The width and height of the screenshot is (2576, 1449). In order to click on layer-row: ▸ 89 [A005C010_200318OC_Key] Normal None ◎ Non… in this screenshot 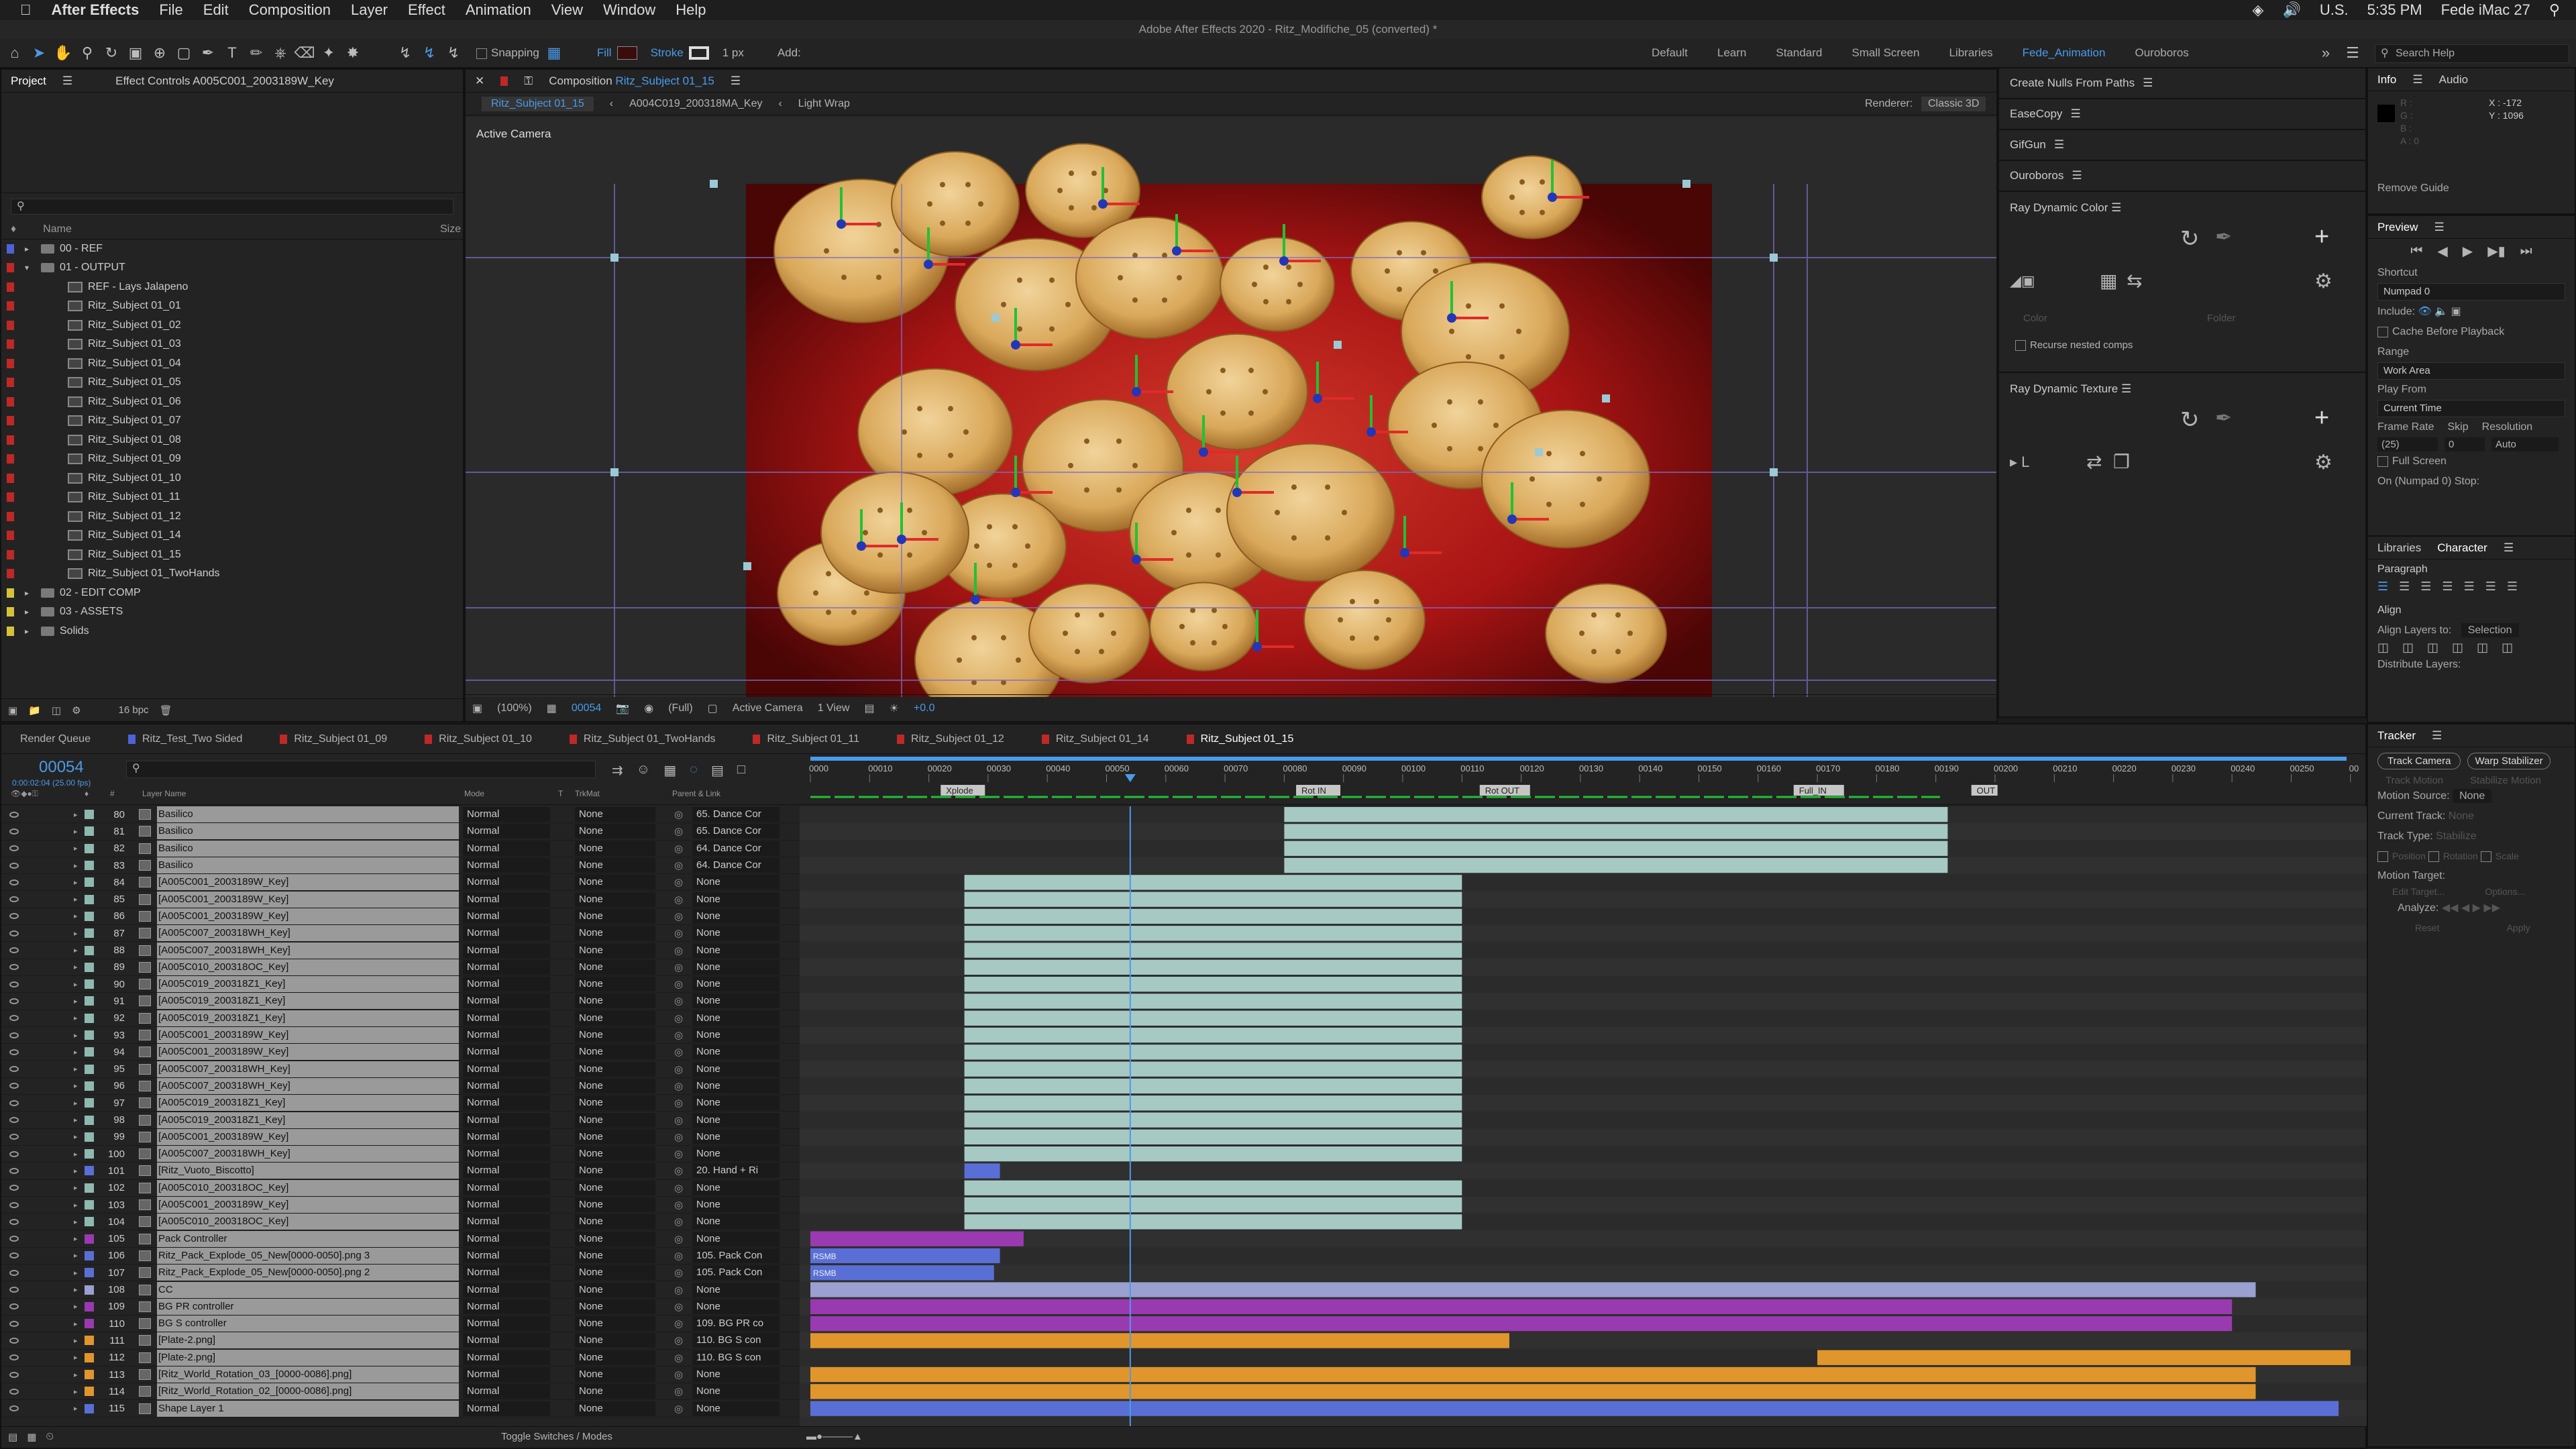, I will do `click(400, 967)`.